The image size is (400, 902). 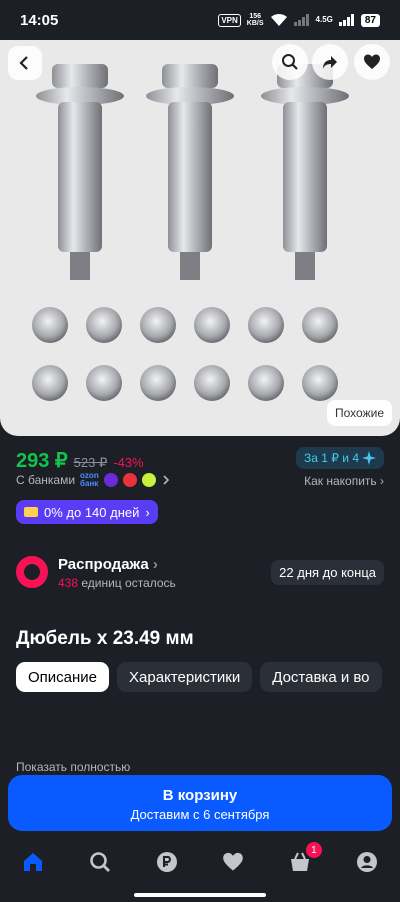 I want to click on nav-profile, so click(x=367, y=862).